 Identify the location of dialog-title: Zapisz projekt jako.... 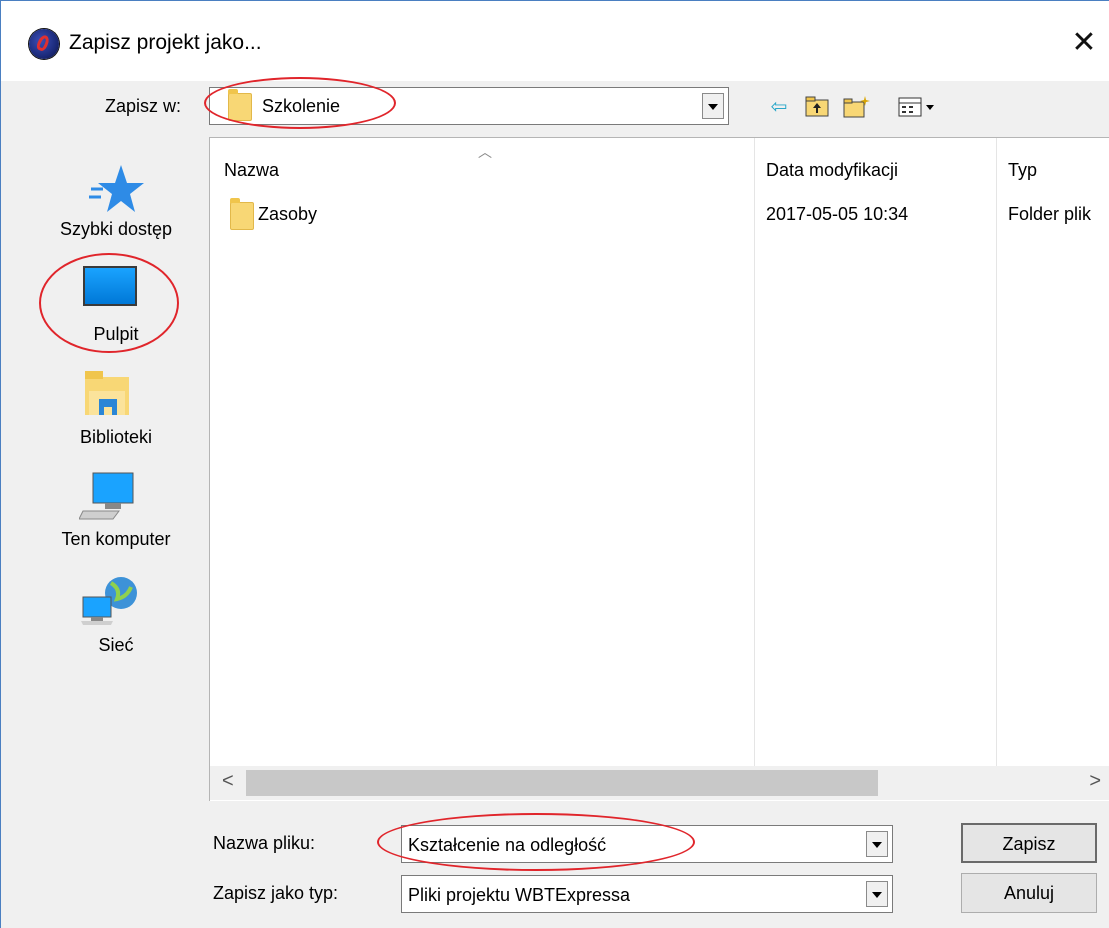
(165, 42).